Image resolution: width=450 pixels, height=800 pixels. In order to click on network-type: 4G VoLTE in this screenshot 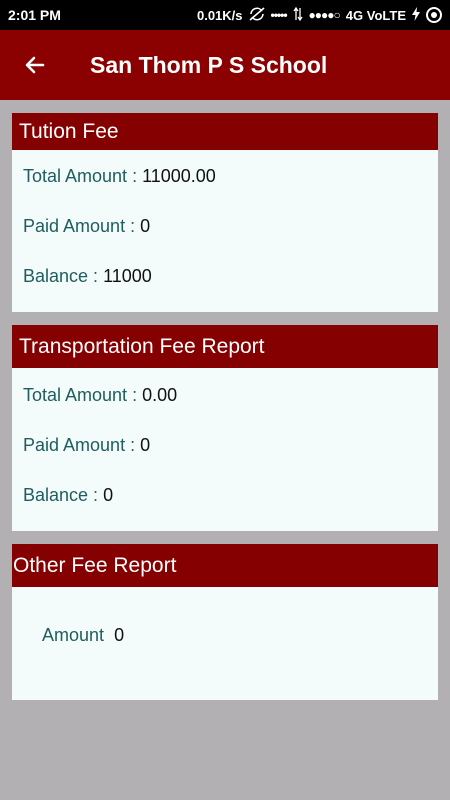, I will do `click(375, 15)`.